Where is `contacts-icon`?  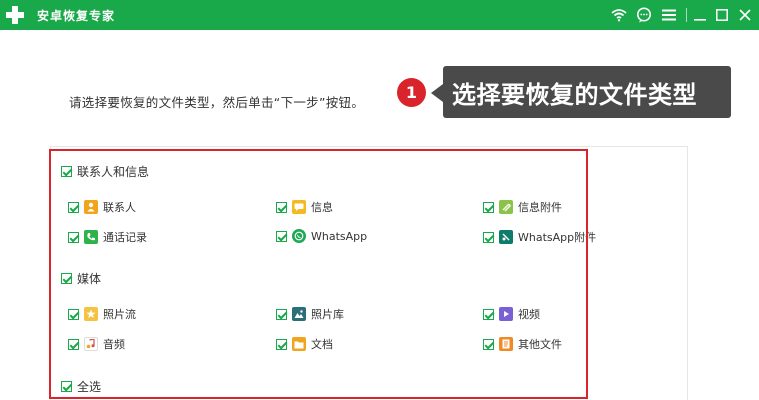
contacts-icon is located at coordinates (91, 207).